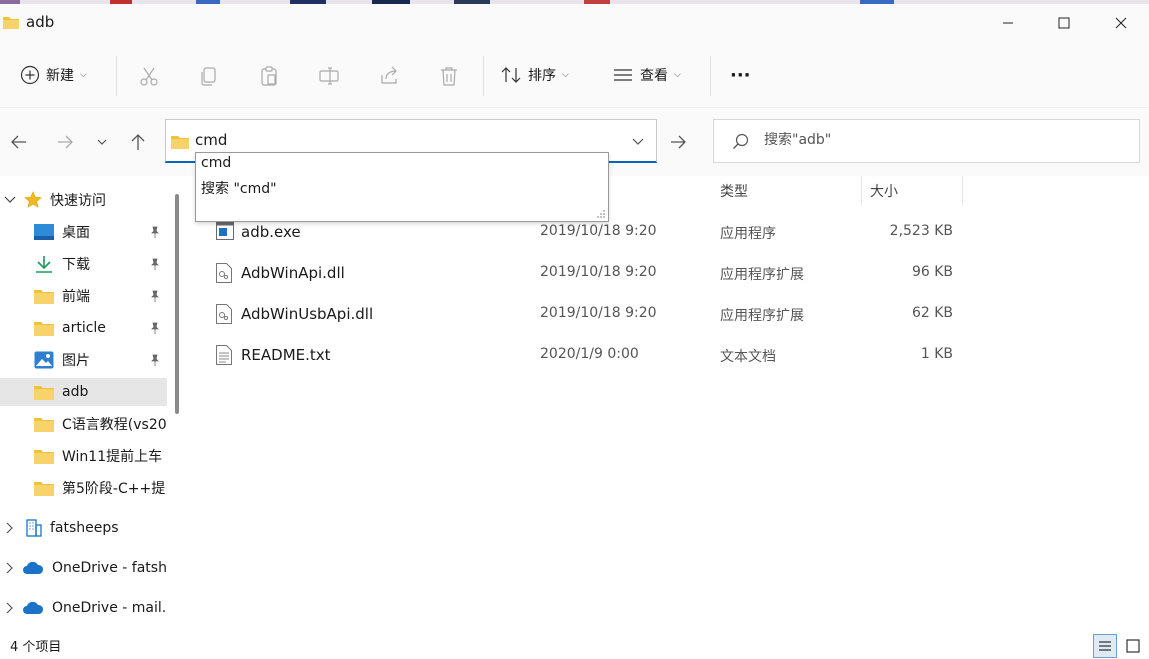  I want to click on file-size: 62 KB, so click(932, 313).